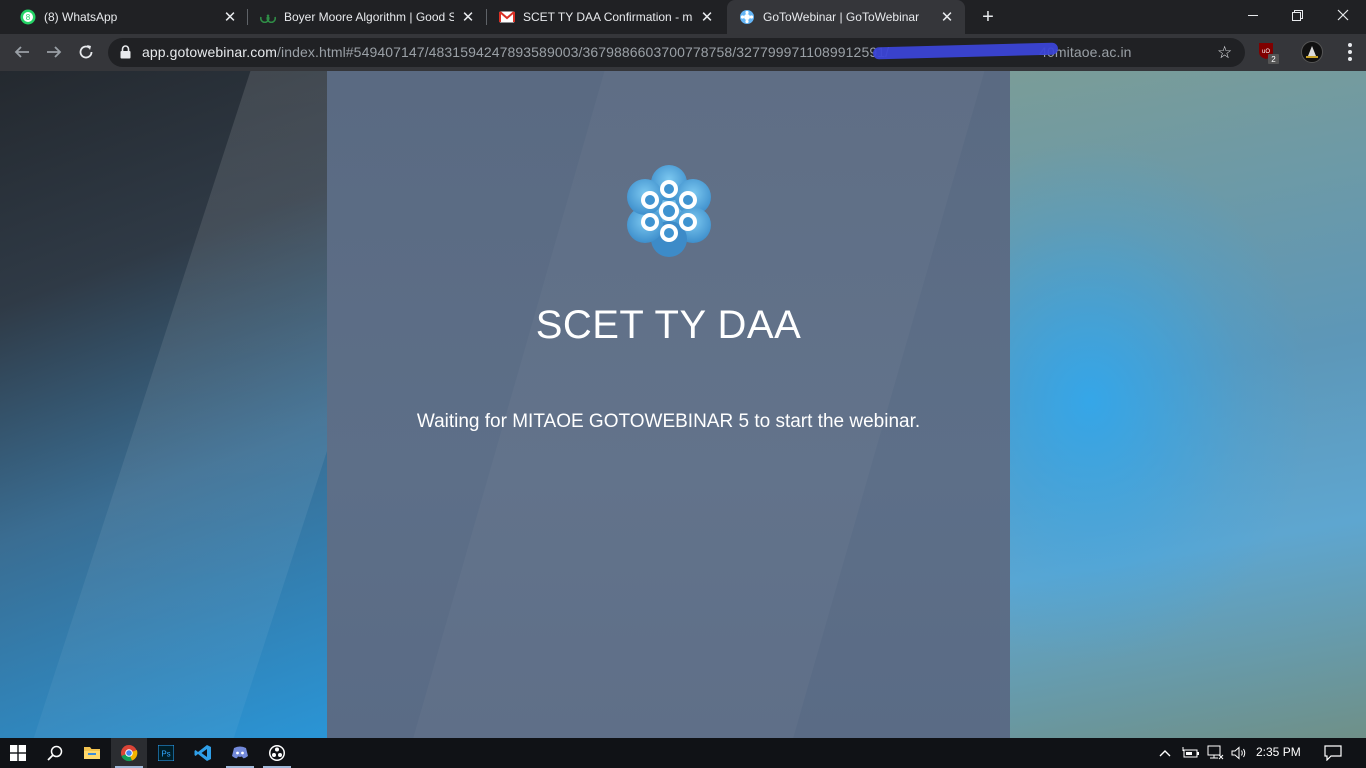 The image size is (1366, 768). Describe the element at coordinates (1253, 15) in the screenshot. I see `minimize-button` at that location.